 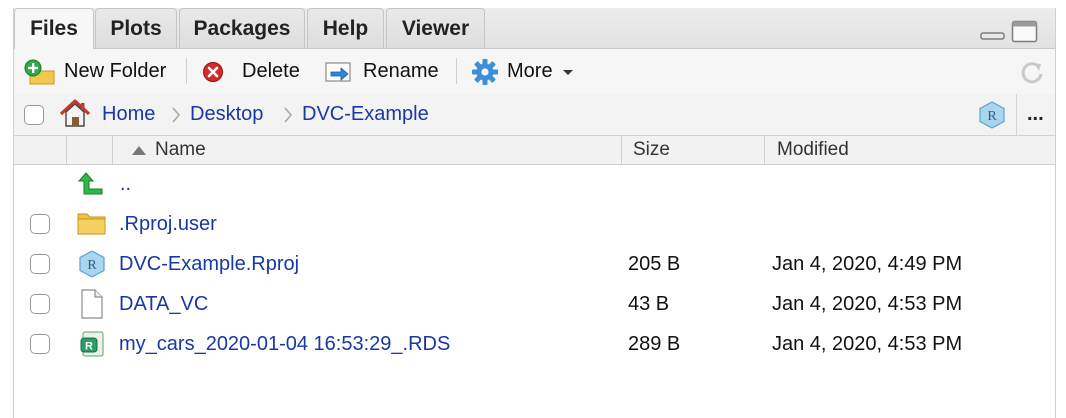 I want to click on breadcrumb-home: Home, so click(x=128, y=114).